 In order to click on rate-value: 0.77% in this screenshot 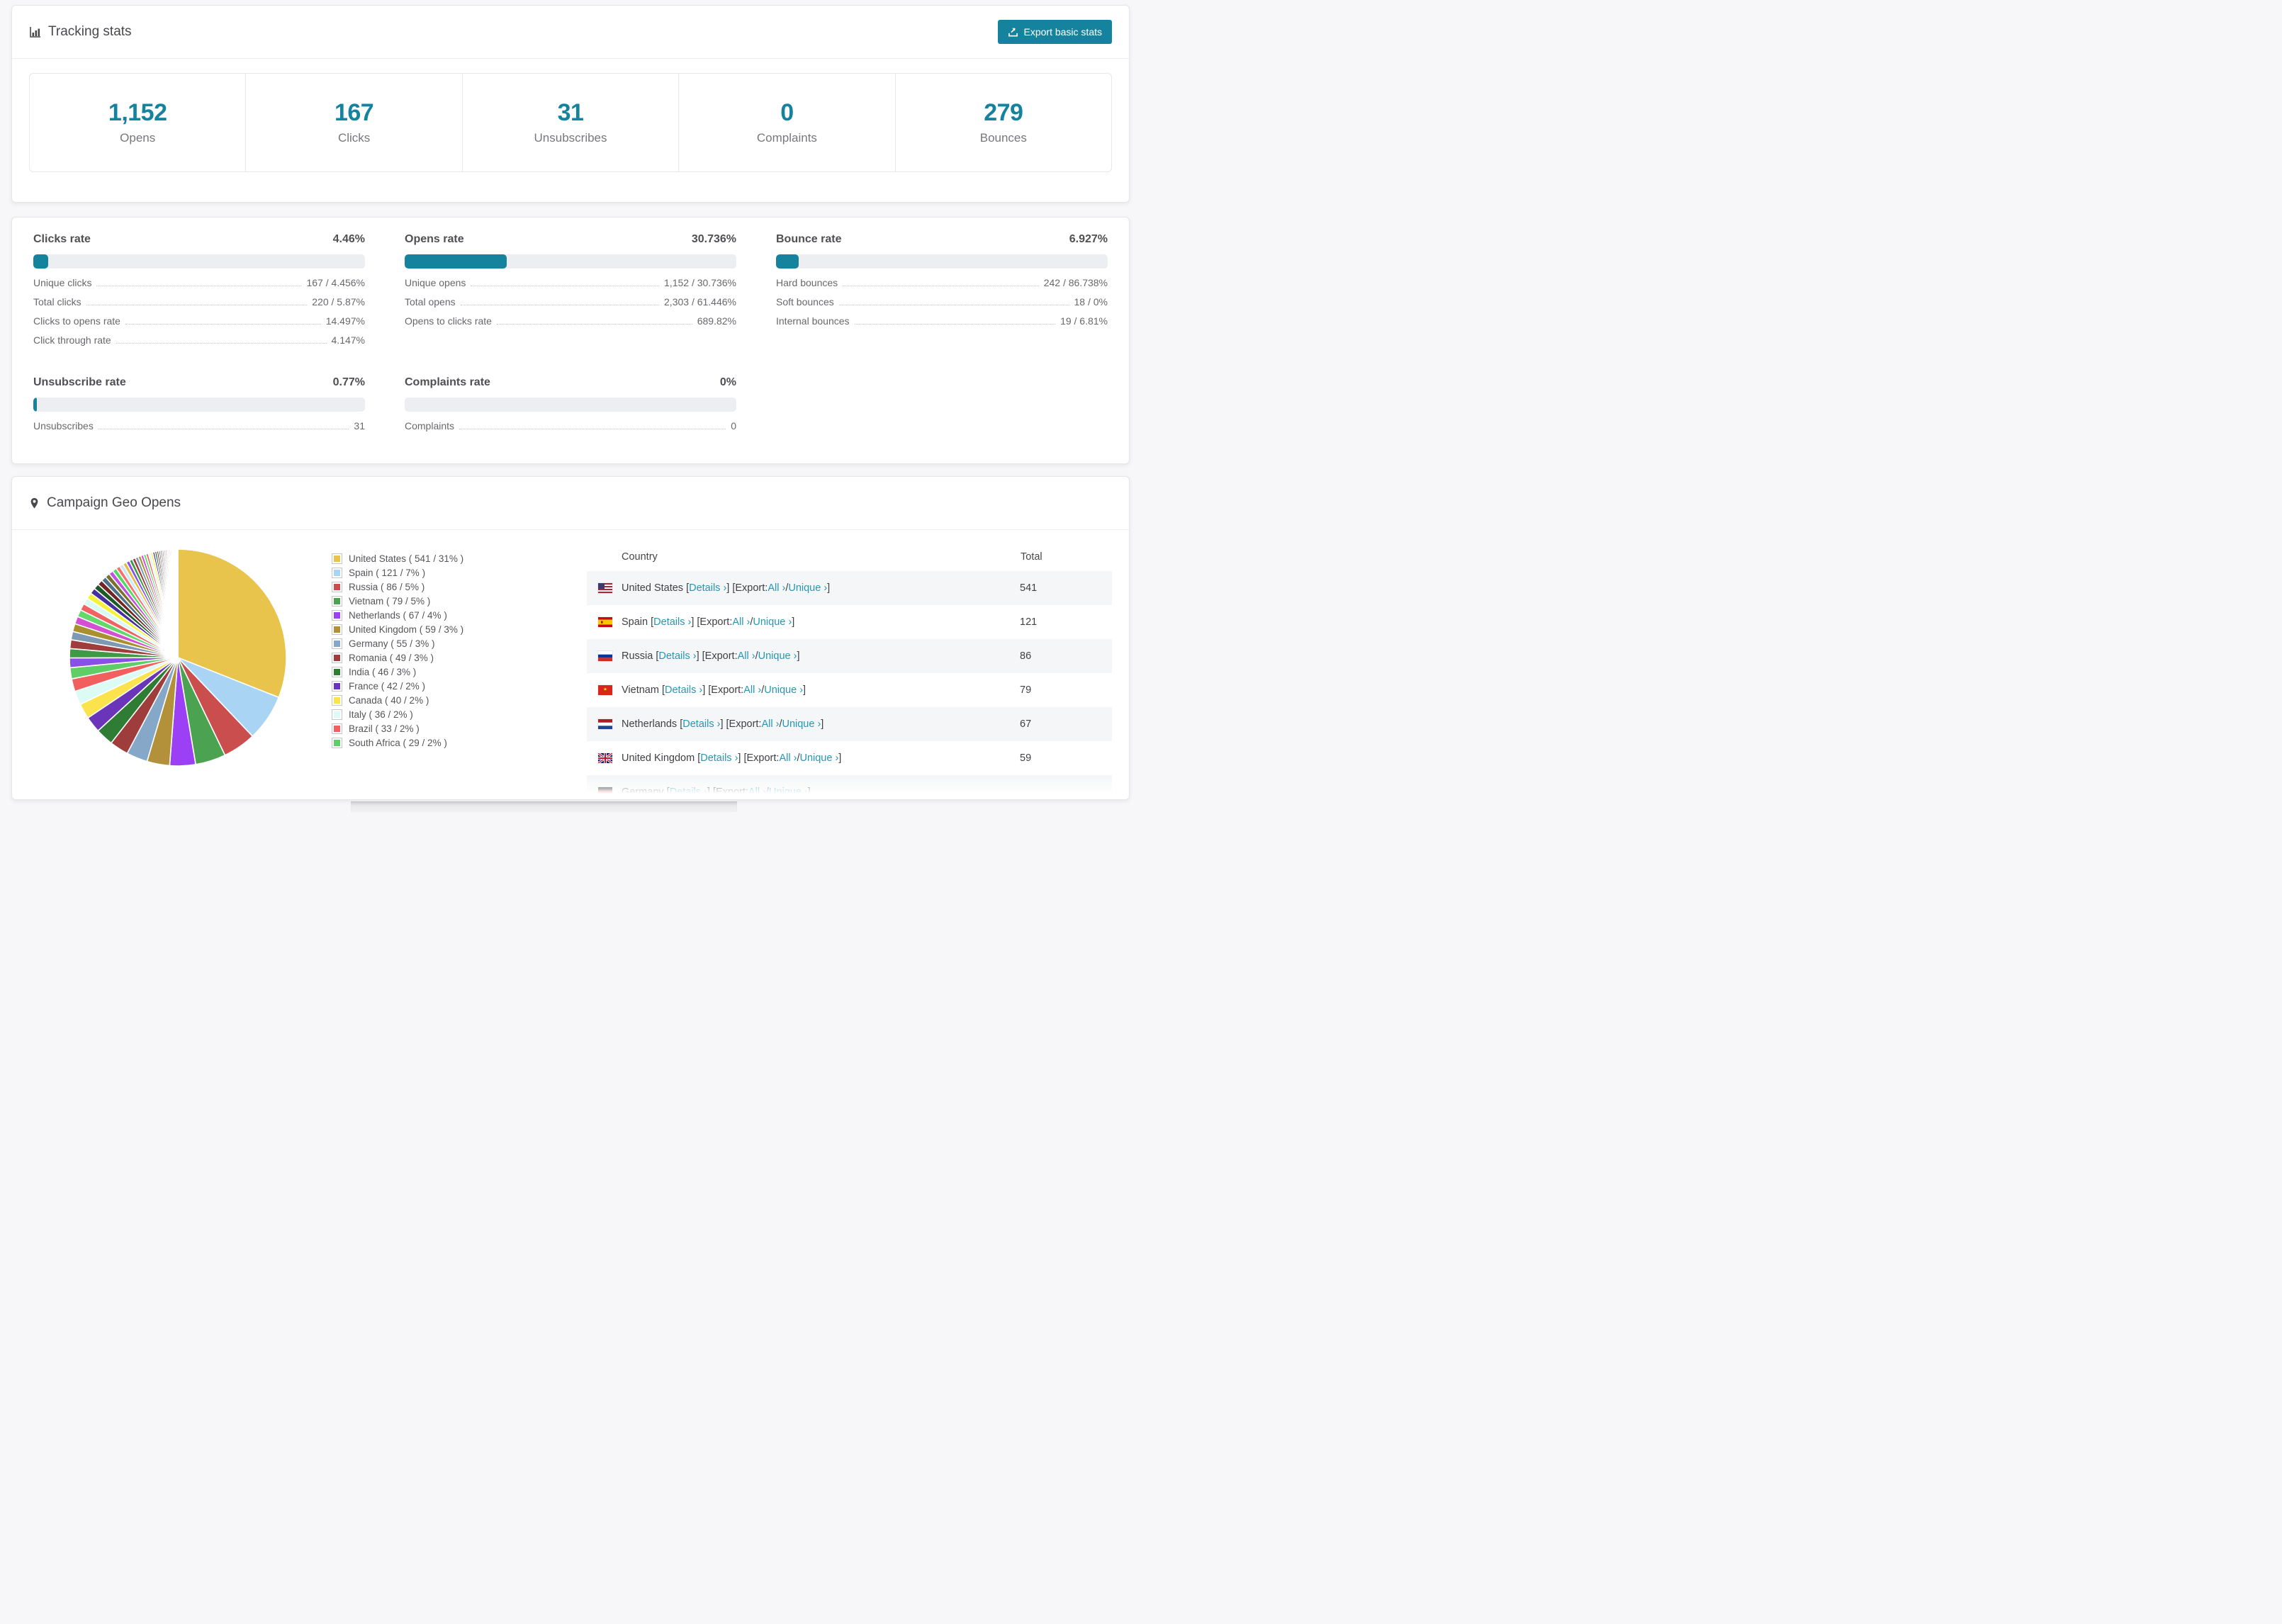, I will do `click(348, 382)`.